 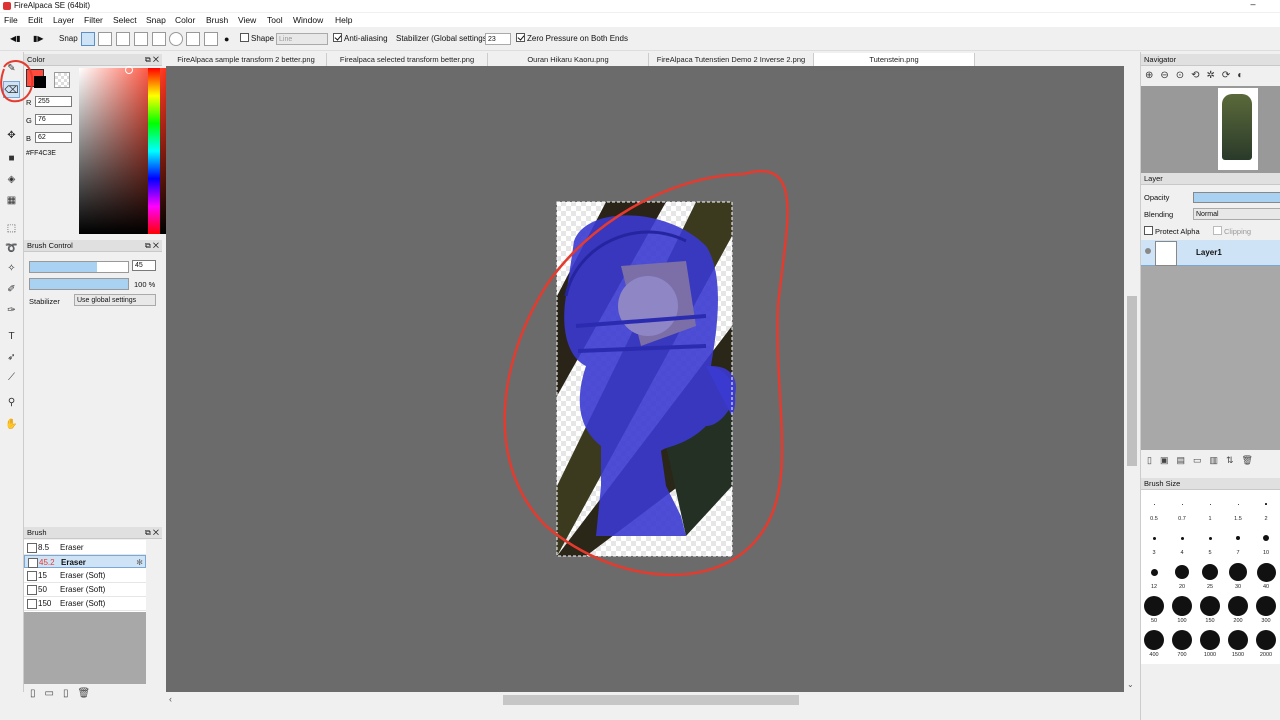 What do you see at coordinates (11, 310) in the screenshot?
I see `select-eraser-icon: ✑` at bounding box center [11, 310].